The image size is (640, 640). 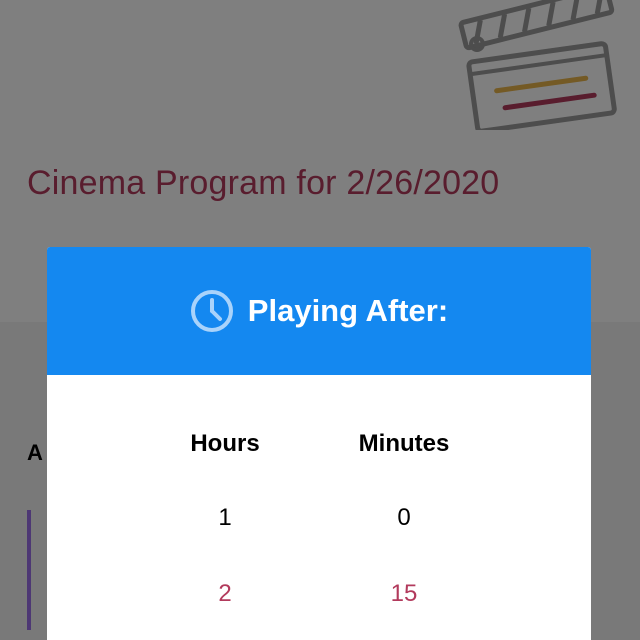 I want to click on hours-column-header: Hours, so click(x=225, y=443).